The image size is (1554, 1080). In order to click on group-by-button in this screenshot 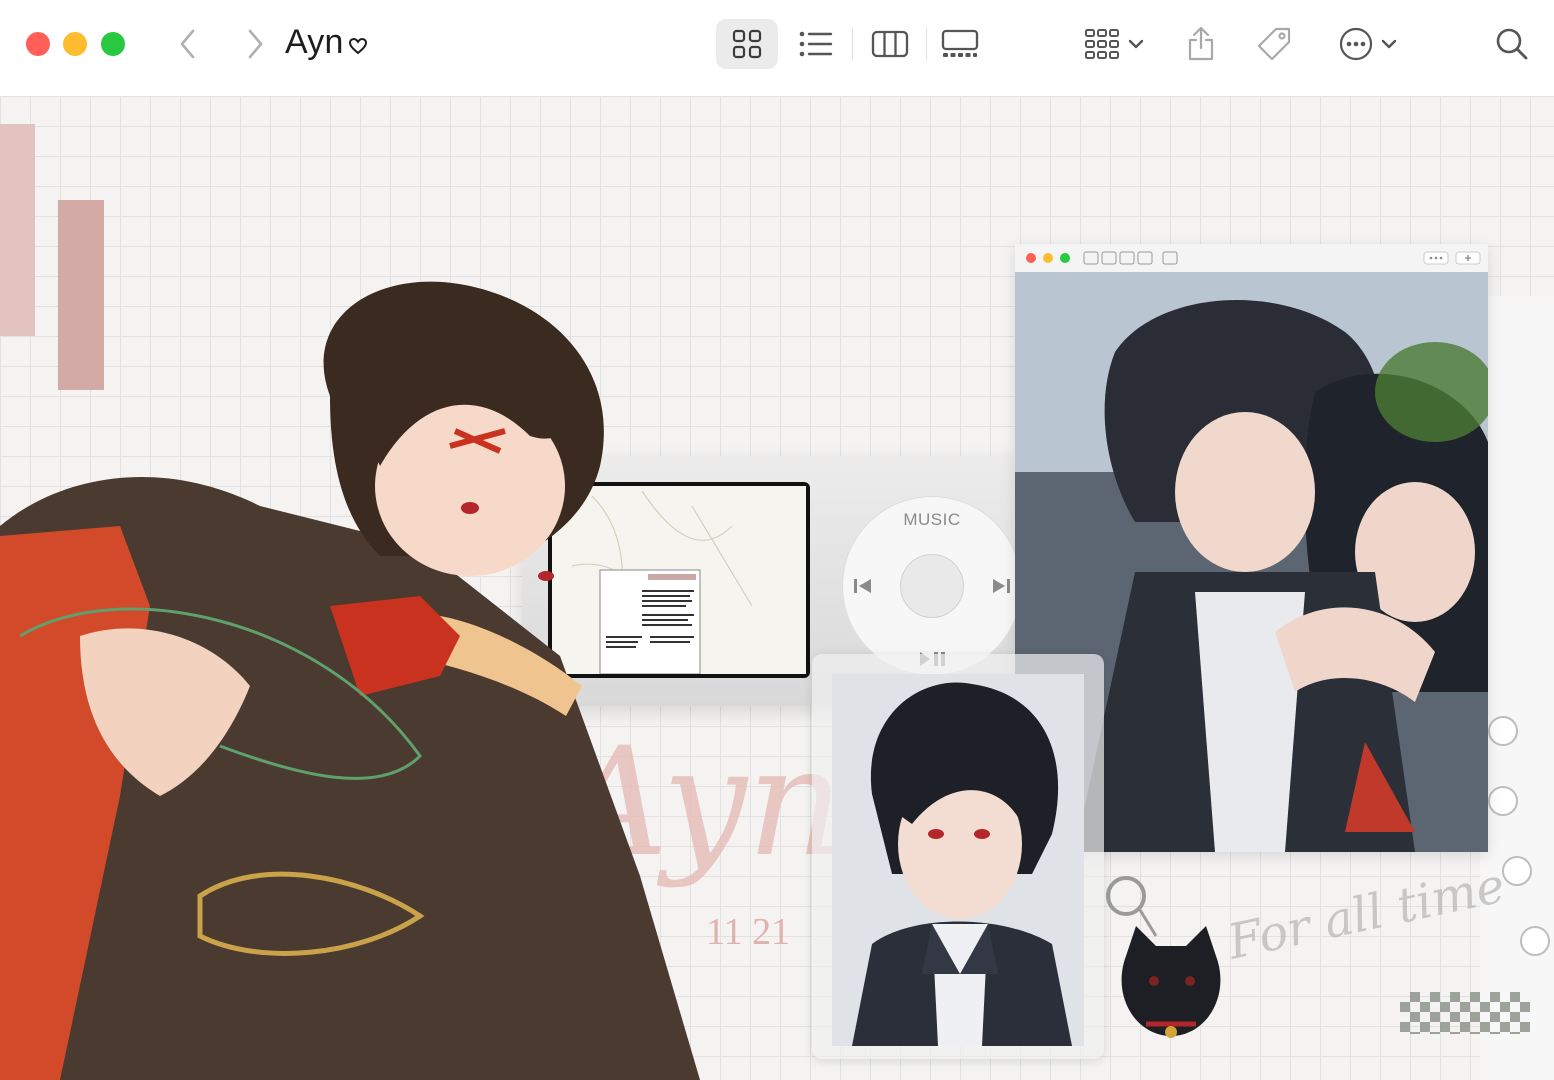, I will do `click(1114, 44)`.